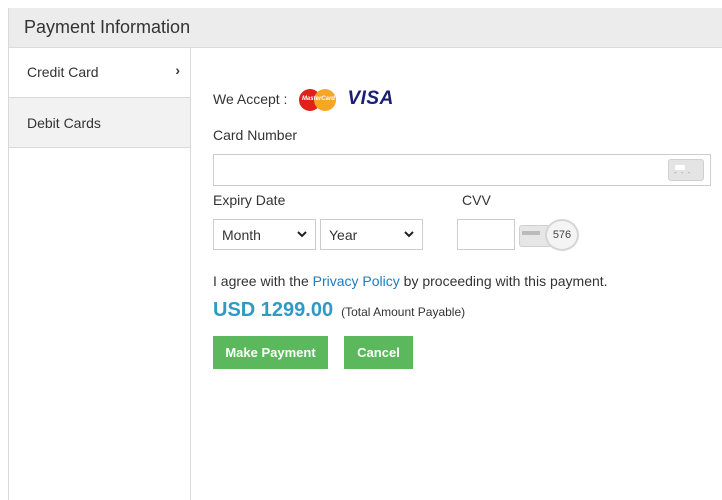 The image size is (722, 500). I want to click on sidebar-item-credit-card: Credit Card ›, so click(99, 73).